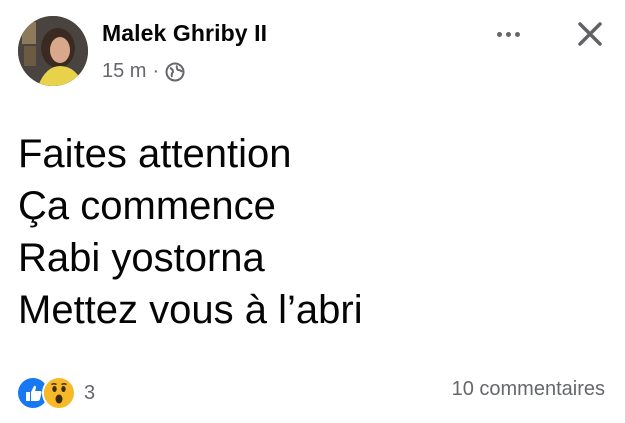 Image resolution: width=625 pixels, height=423 pixels. Describe the element at coordinates (590, 34) in the screenshot. I see `close-icon` at that location.